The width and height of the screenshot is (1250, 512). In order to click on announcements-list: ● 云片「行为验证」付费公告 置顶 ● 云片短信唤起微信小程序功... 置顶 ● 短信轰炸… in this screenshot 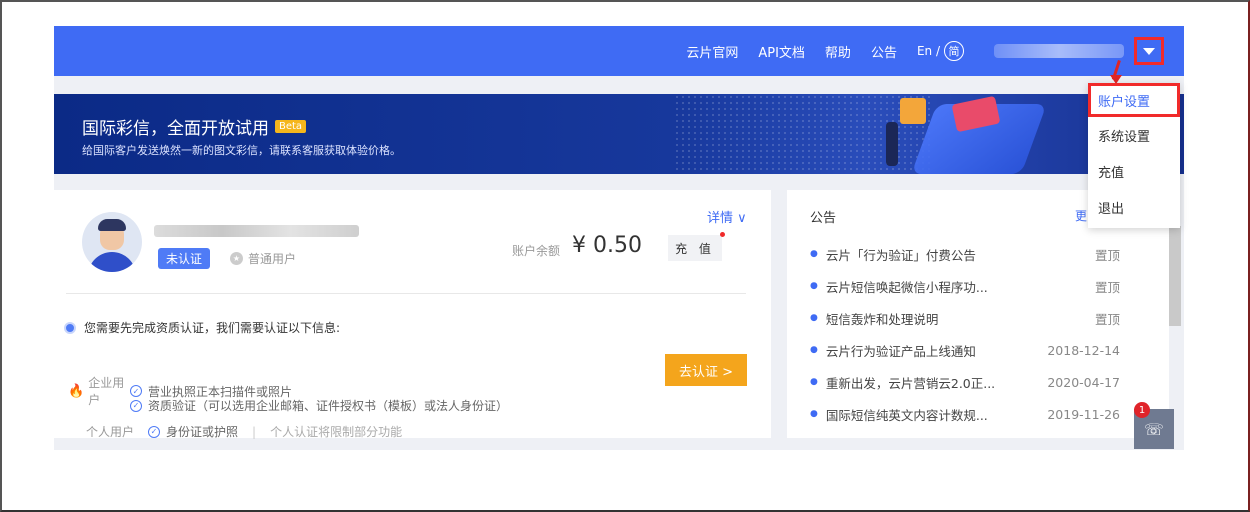, I will do `click(965, 334)`.